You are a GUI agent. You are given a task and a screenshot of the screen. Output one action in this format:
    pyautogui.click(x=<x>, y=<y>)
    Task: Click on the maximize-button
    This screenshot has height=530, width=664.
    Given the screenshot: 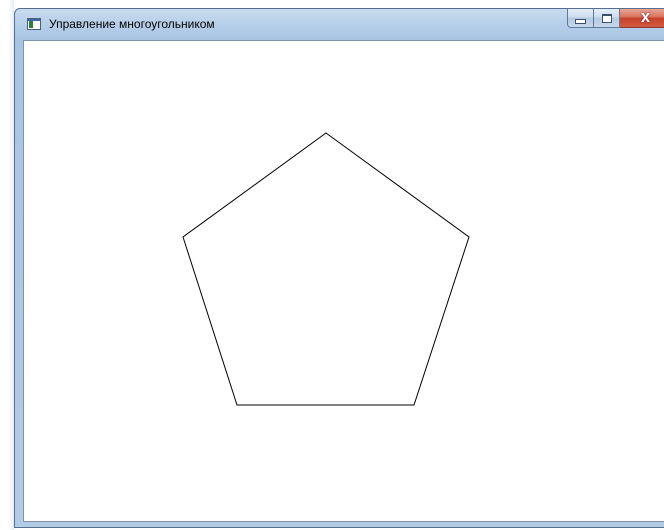 What is the action you would take?
    pyautogui.click(x=607, y=18)
    